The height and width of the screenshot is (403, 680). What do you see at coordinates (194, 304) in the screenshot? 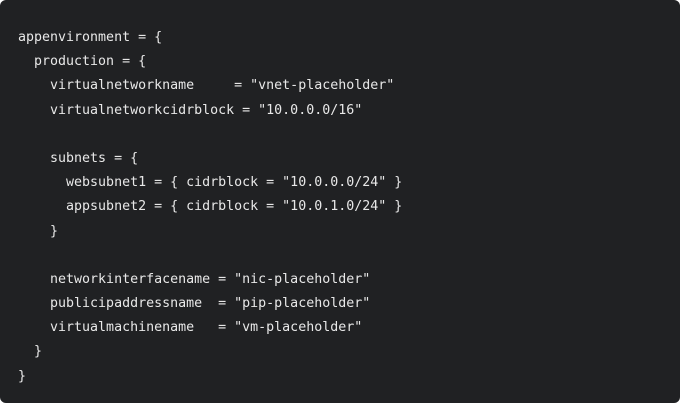
I see `code-line: publicipaddressname = "pip-placeholder"` at bounding box center [194, 304].